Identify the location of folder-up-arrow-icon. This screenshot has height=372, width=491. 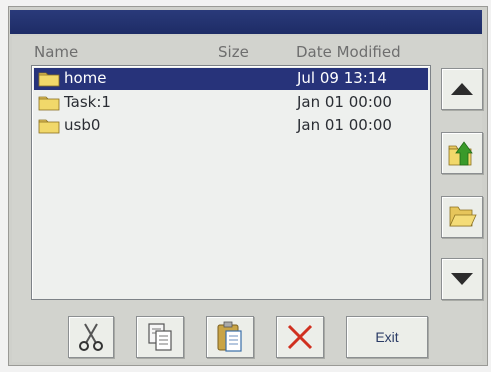
(460, 153).